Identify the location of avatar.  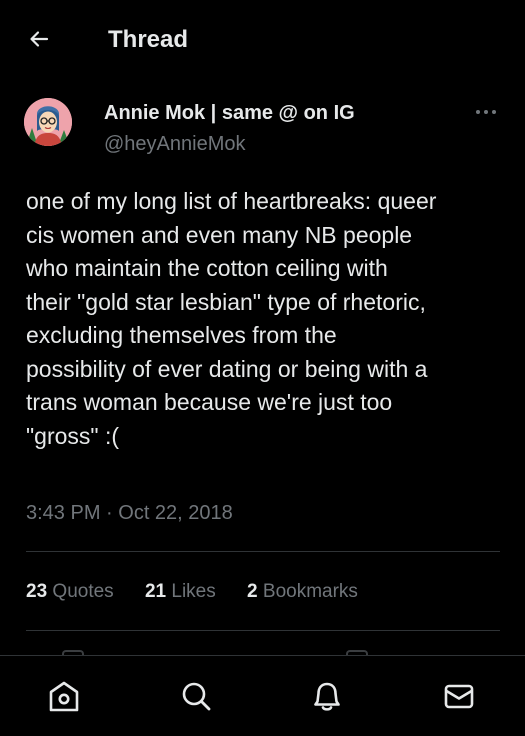
(48, 122).